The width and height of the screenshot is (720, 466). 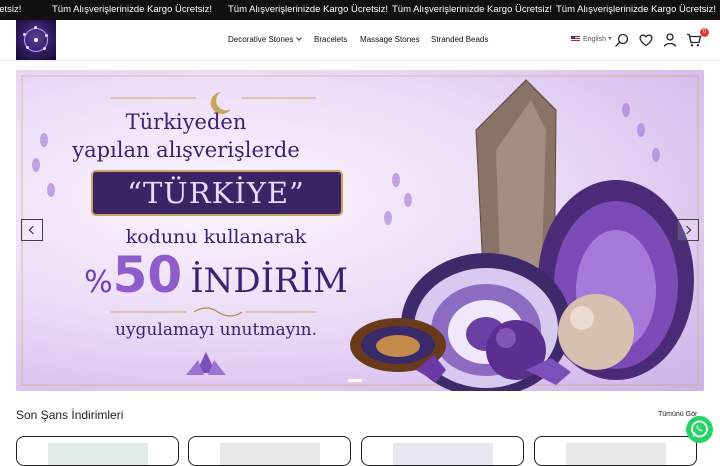 I want to click on slider-prev-button, so click(x=32, y=230).